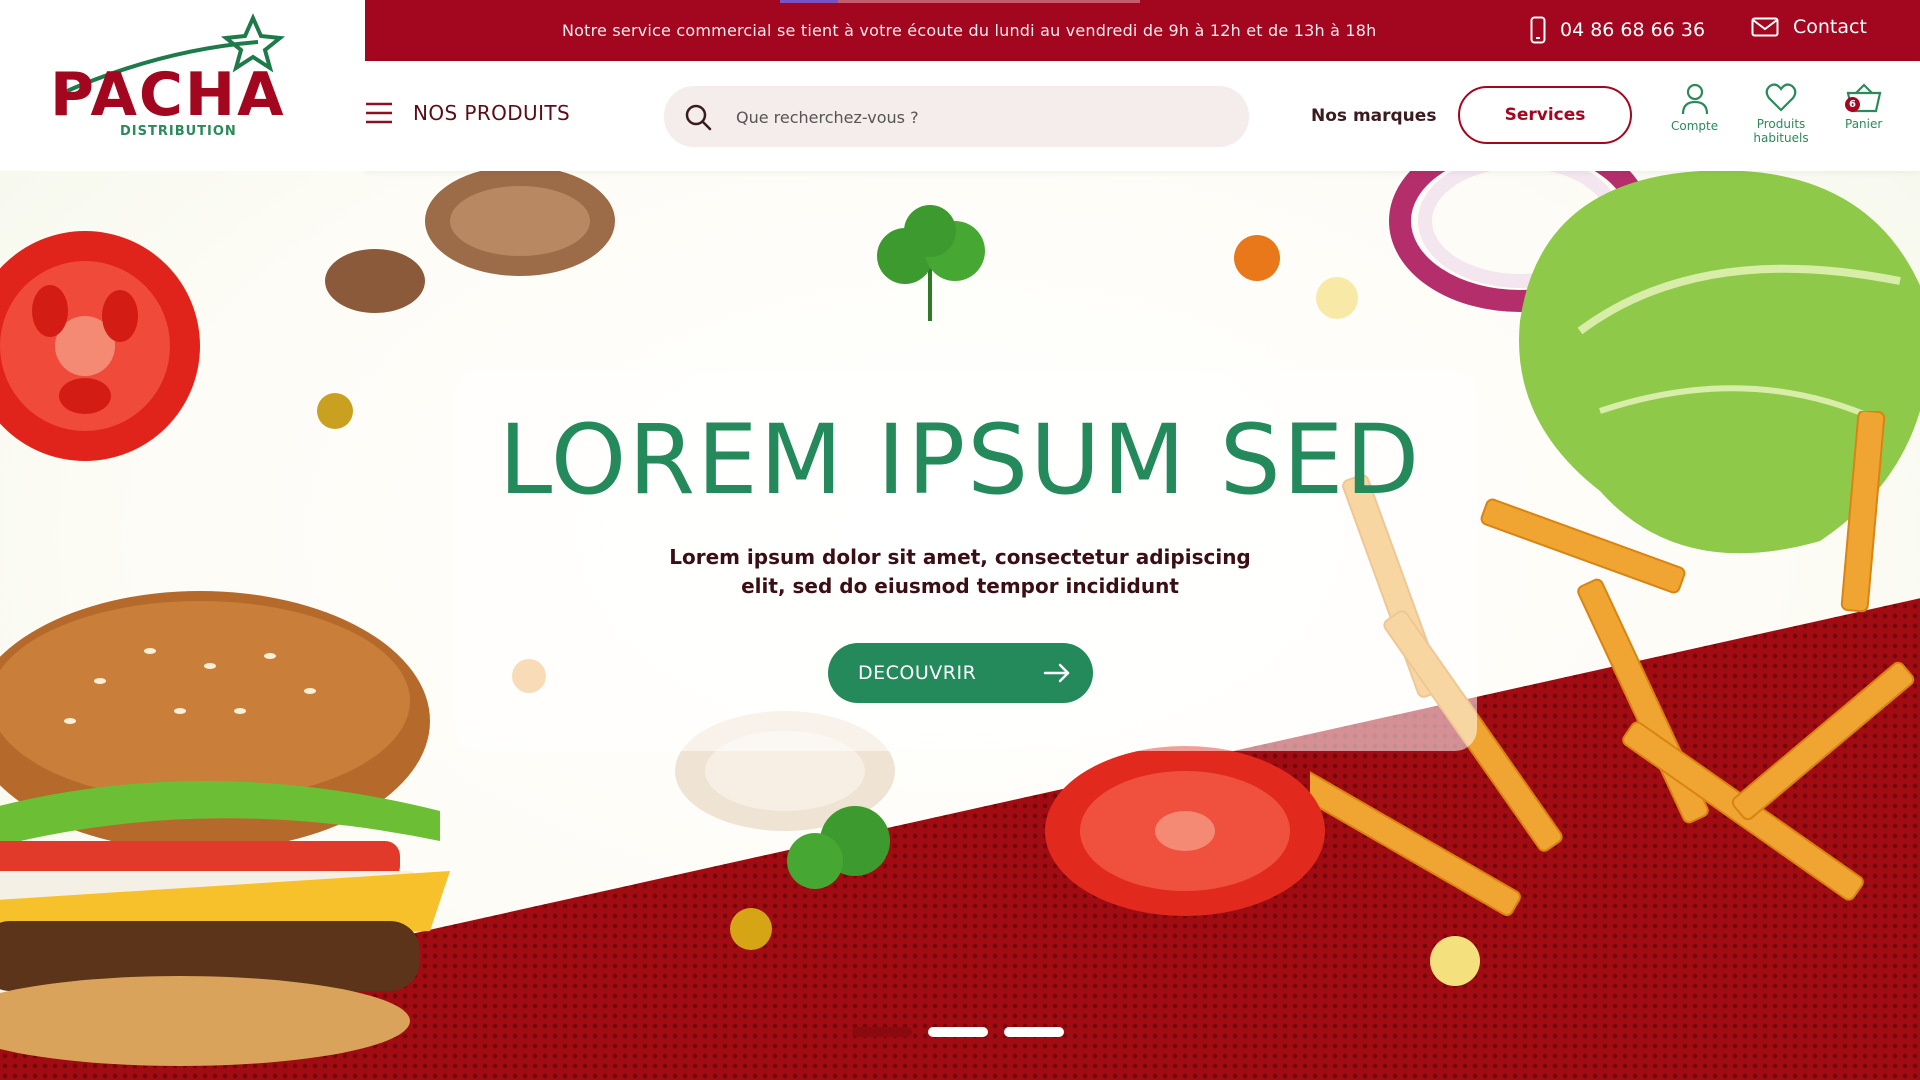  I want to click on cart-label: Panier, so click(1864, 124).